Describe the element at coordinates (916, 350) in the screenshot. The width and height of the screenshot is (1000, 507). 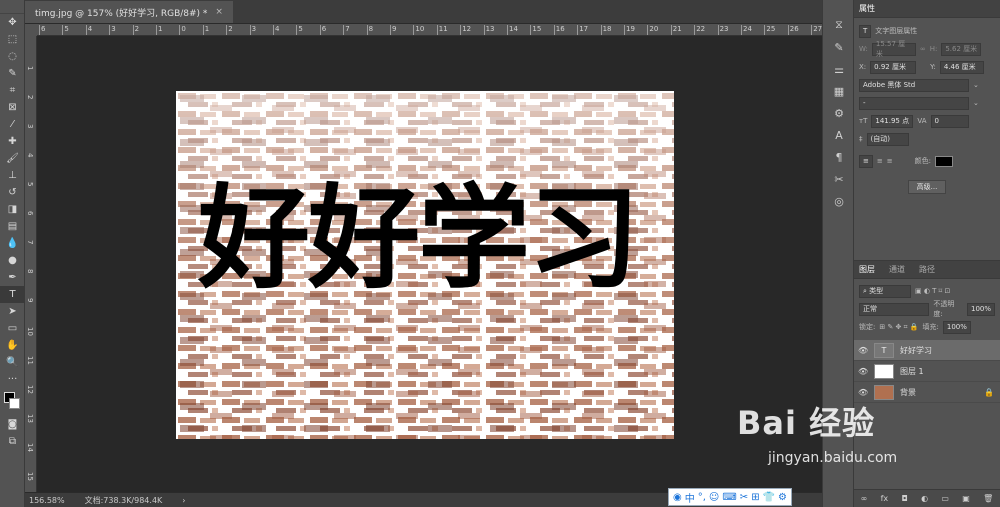
I see `layer-name: 好好学习` at that location.